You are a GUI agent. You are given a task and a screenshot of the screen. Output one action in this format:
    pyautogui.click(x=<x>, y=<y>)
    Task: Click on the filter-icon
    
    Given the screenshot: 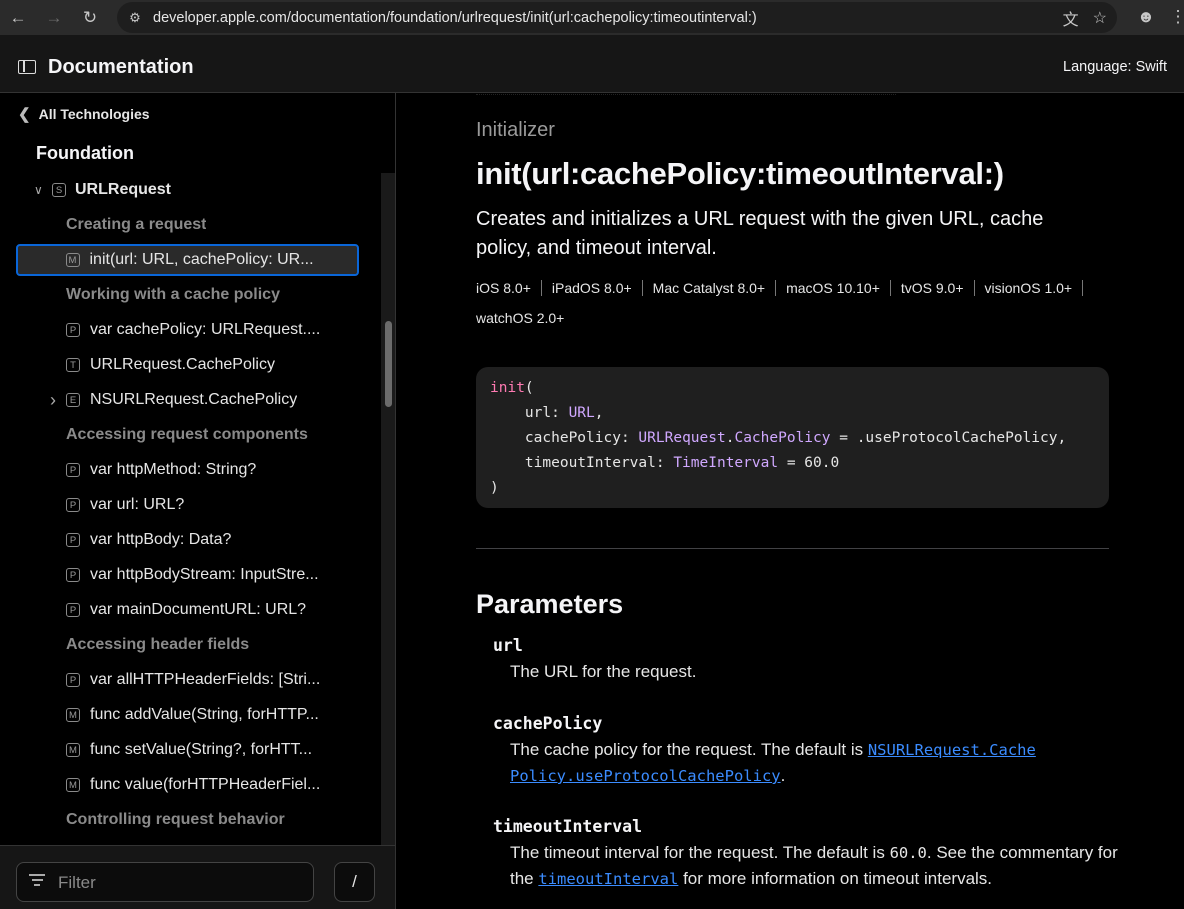 What is the action you would take?
    pyautogui.click(x=37, y=881)
    